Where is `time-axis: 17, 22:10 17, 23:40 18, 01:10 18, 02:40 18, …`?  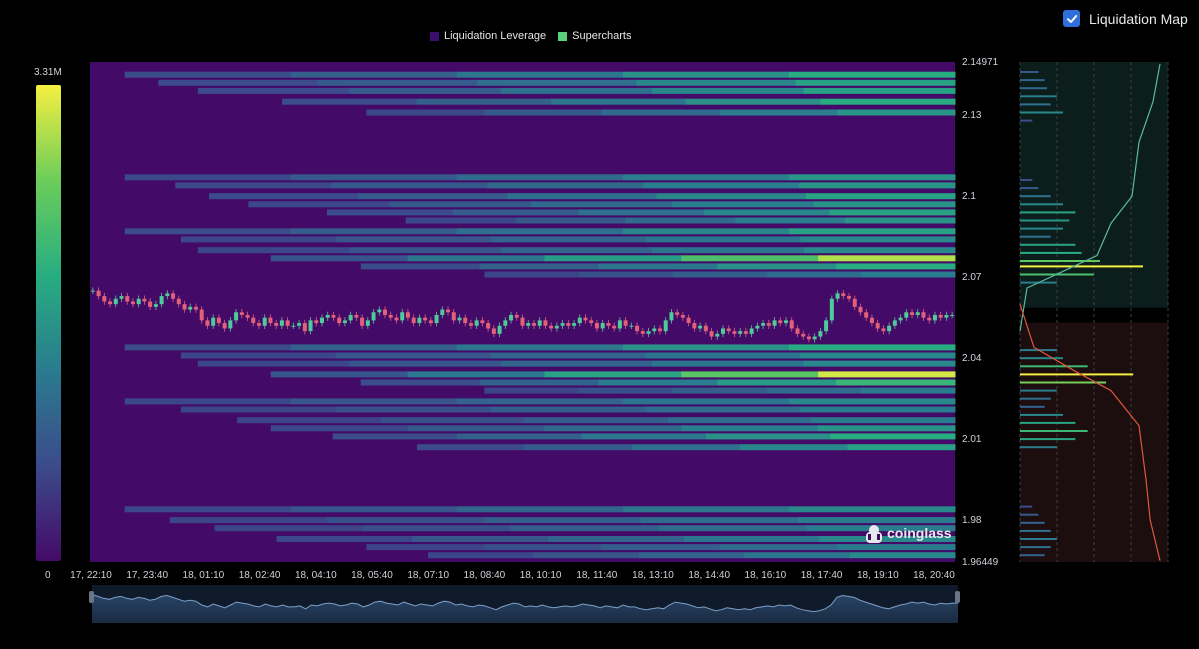 time-axis: 17, 22:10 17, 23:40 18, 01:10 18, 02:40 18, … is located at coordinates (512, 575).